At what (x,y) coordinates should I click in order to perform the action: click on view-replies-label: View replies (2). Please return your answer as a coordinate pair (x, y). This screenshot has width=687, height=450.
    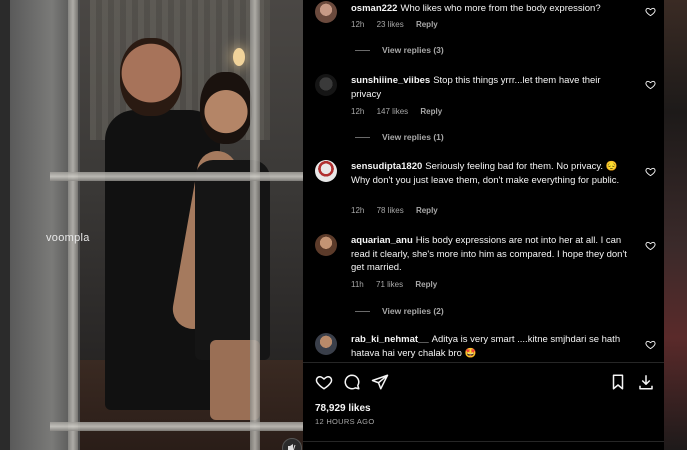
    Looking at the image, I should click on (413, 311).